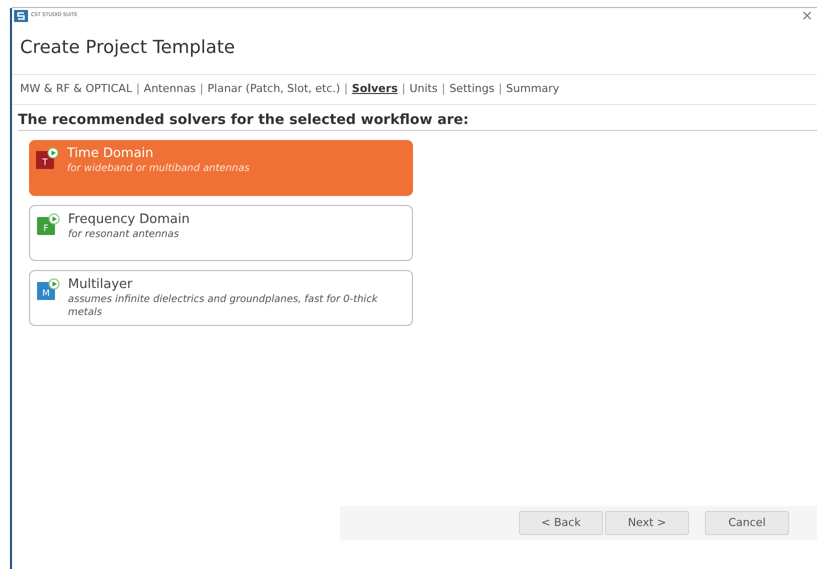 This screenshot has height=569, width=817. I want to click on solver-name: Time Domain, so click(110, 154).